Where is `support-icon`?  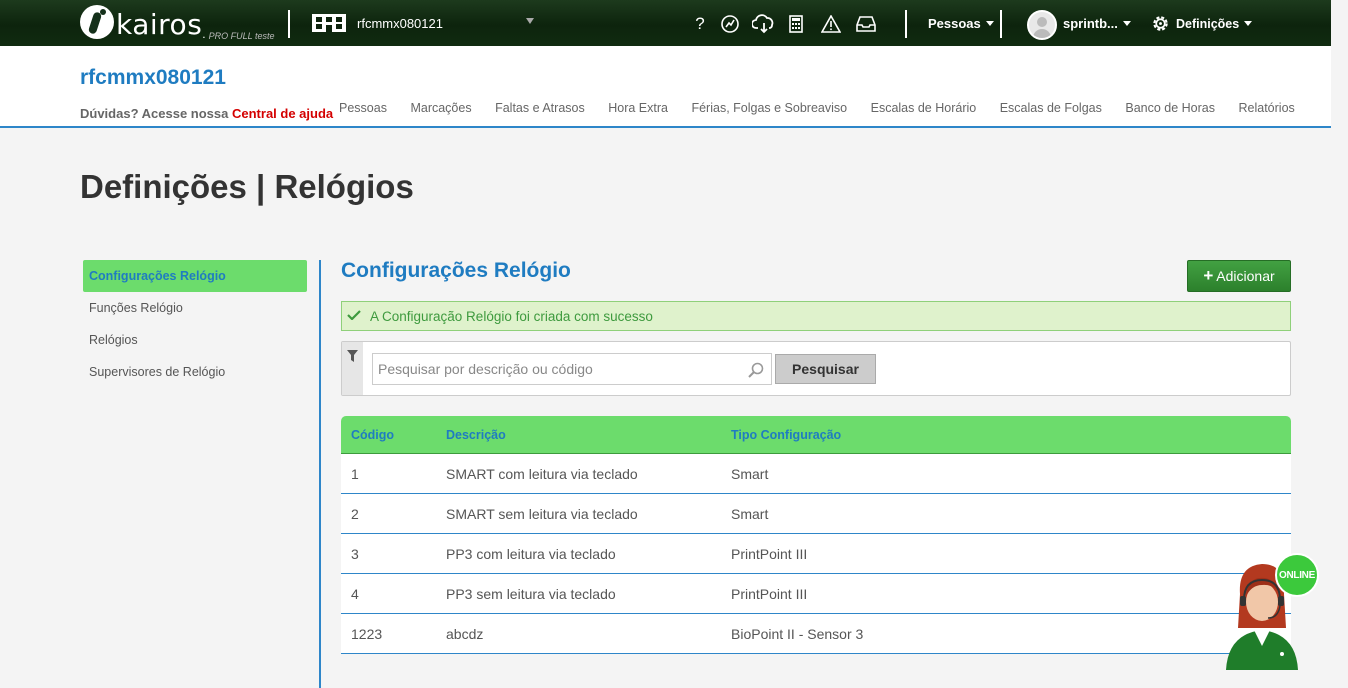 support-icon is located at coordinates (730, 24).